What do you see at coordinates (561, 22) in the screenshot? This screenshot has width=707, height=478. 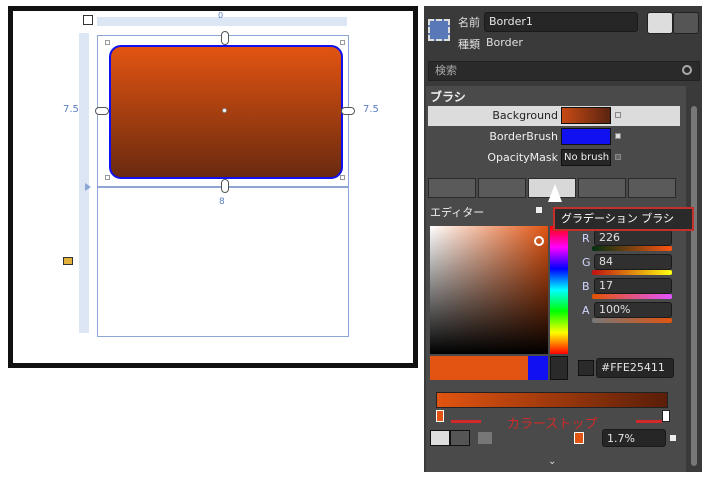 I see `name-input: Border1` at bounding box center [561, 22].